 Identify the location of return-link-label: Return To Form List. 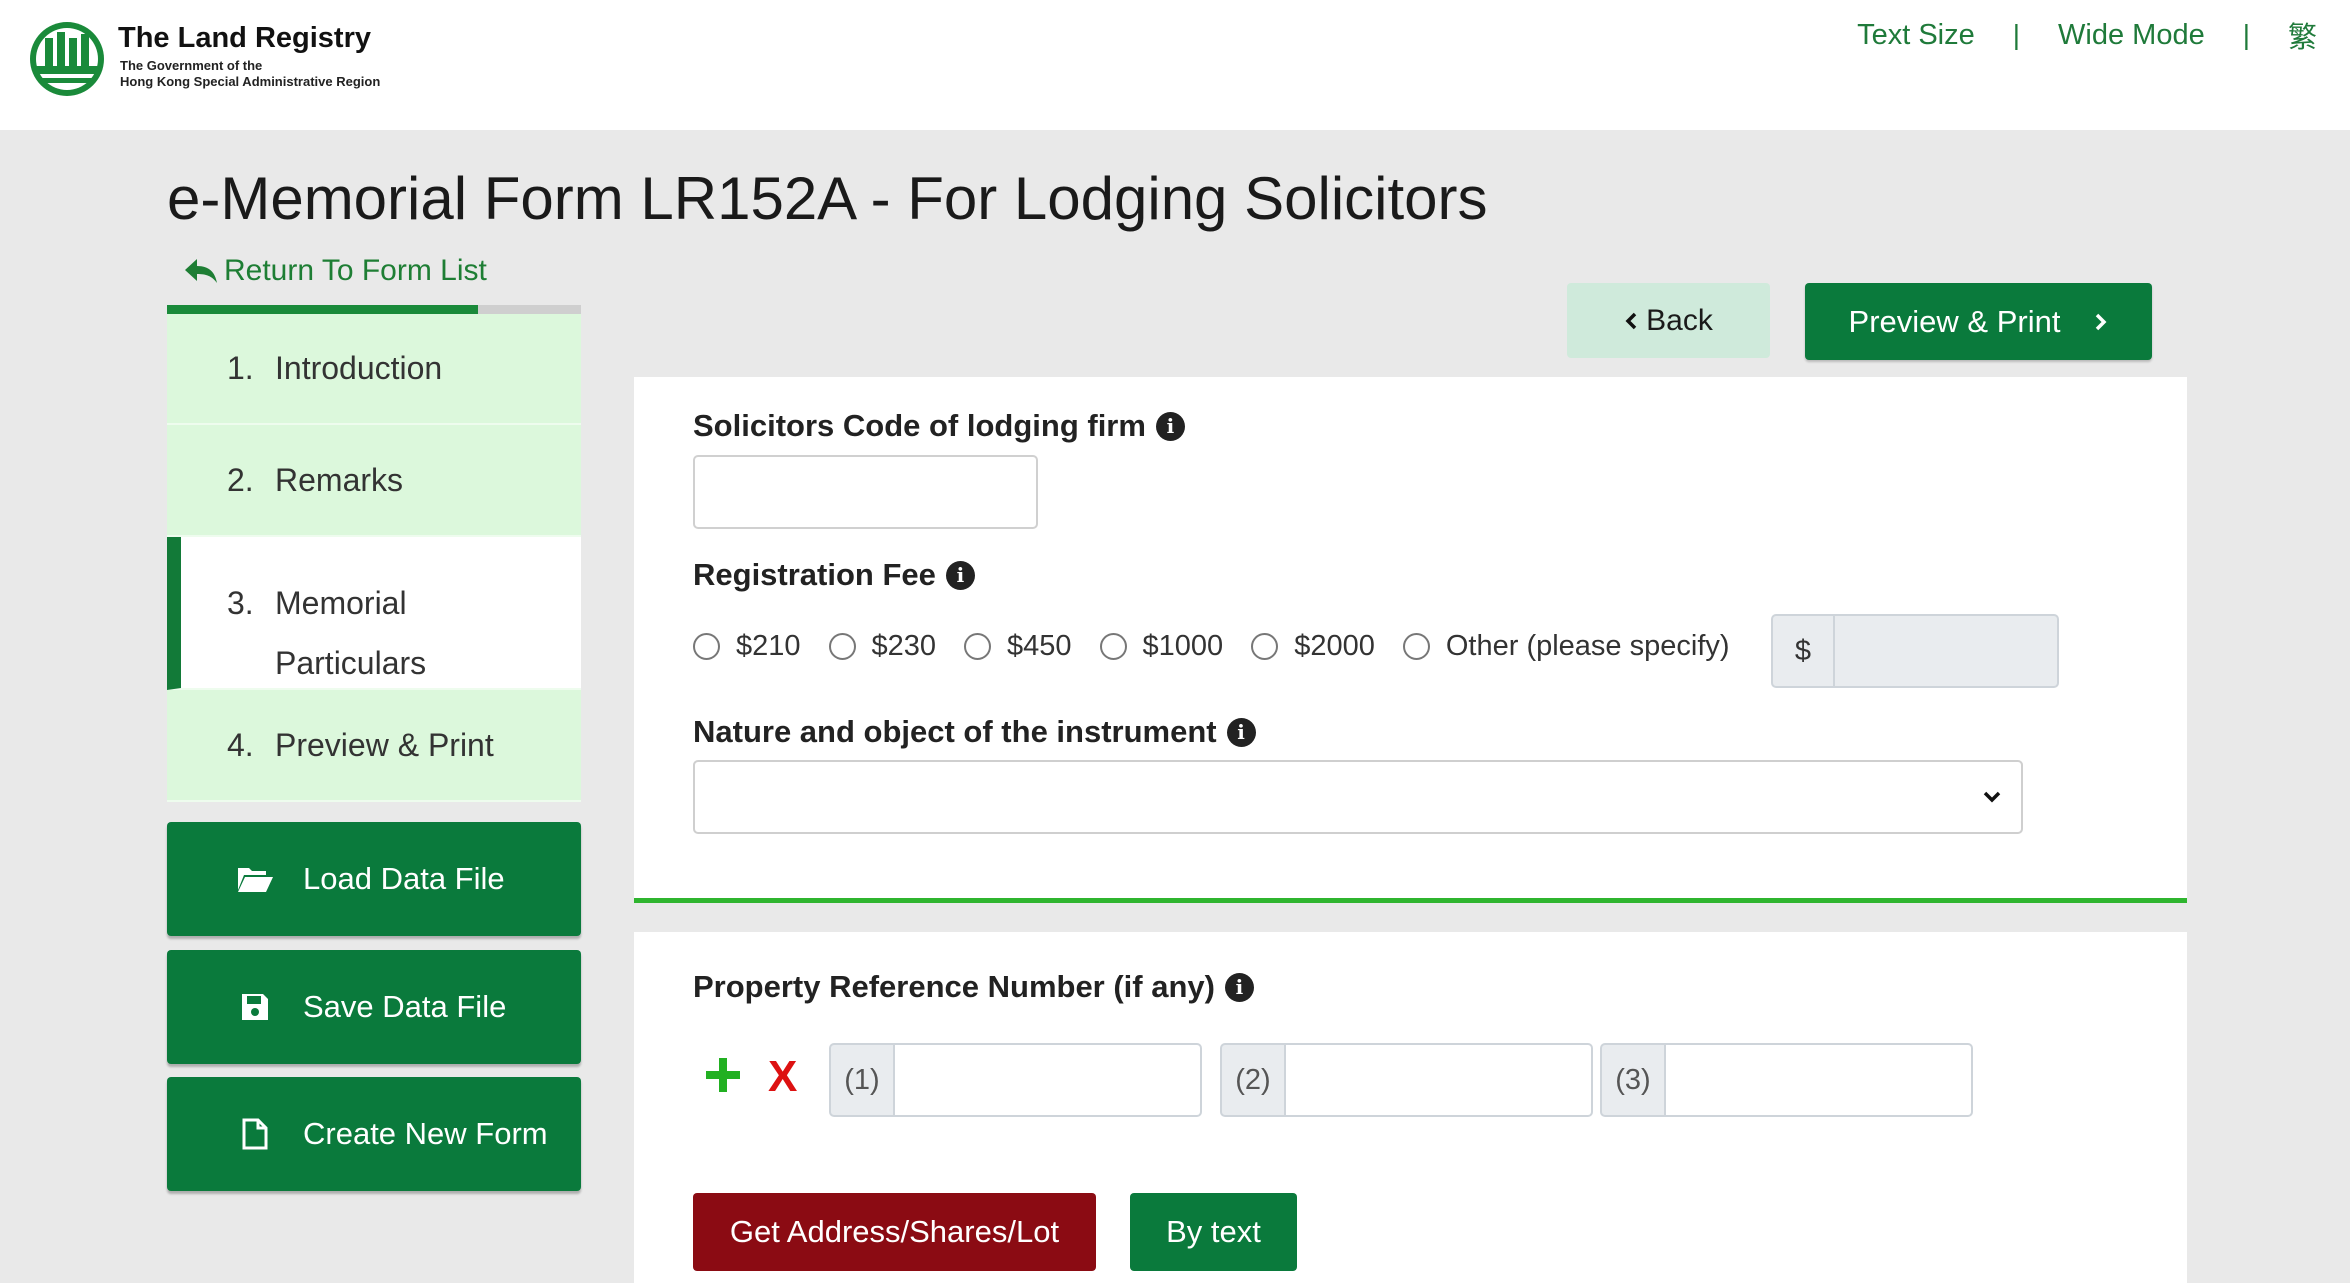
(355, 270).